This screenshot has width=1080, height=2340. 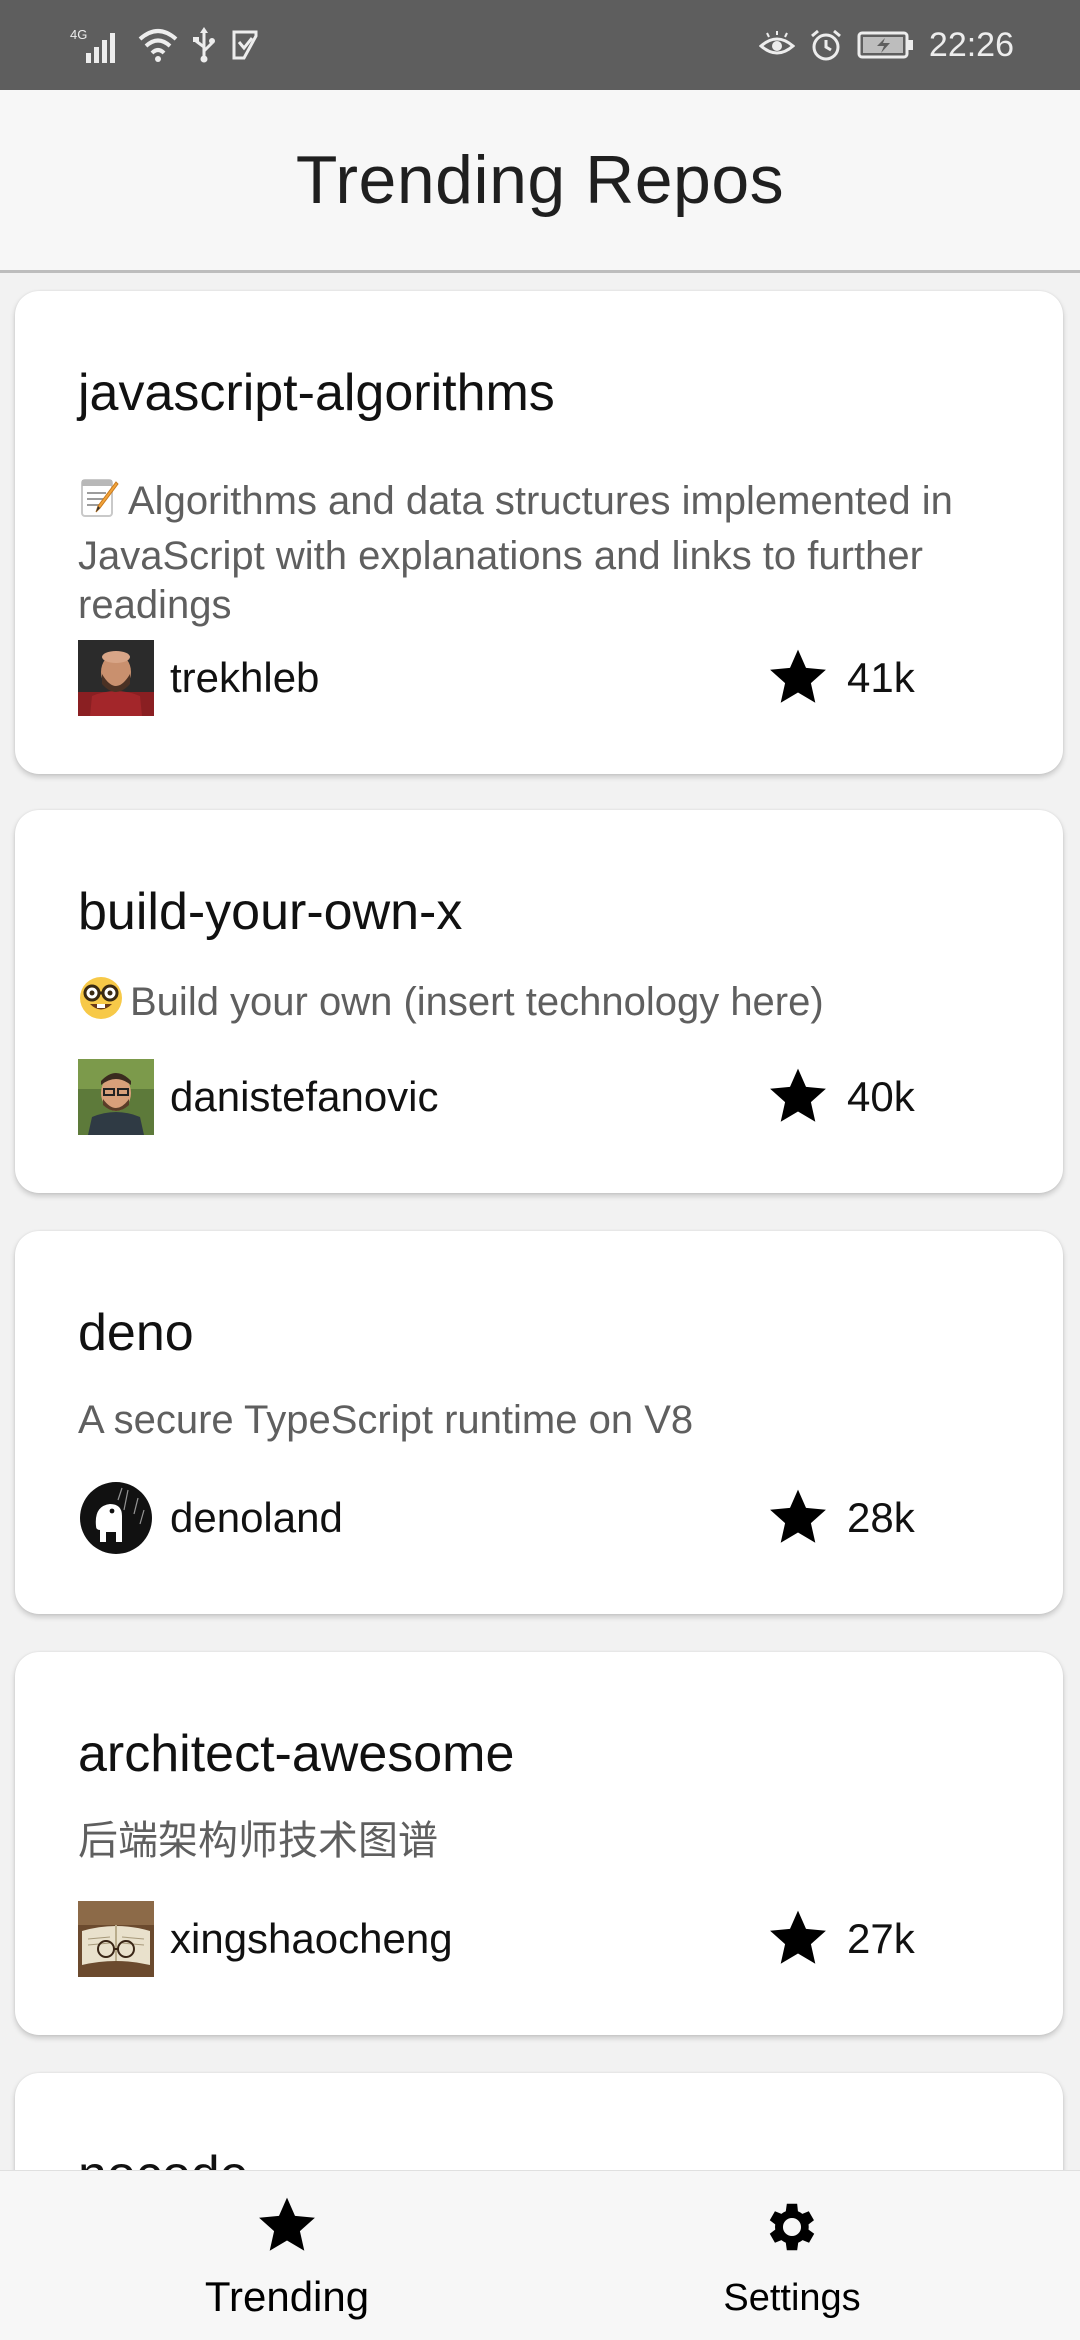 I want to click on status-left-icons: 4G, so click(x=165, y=45).